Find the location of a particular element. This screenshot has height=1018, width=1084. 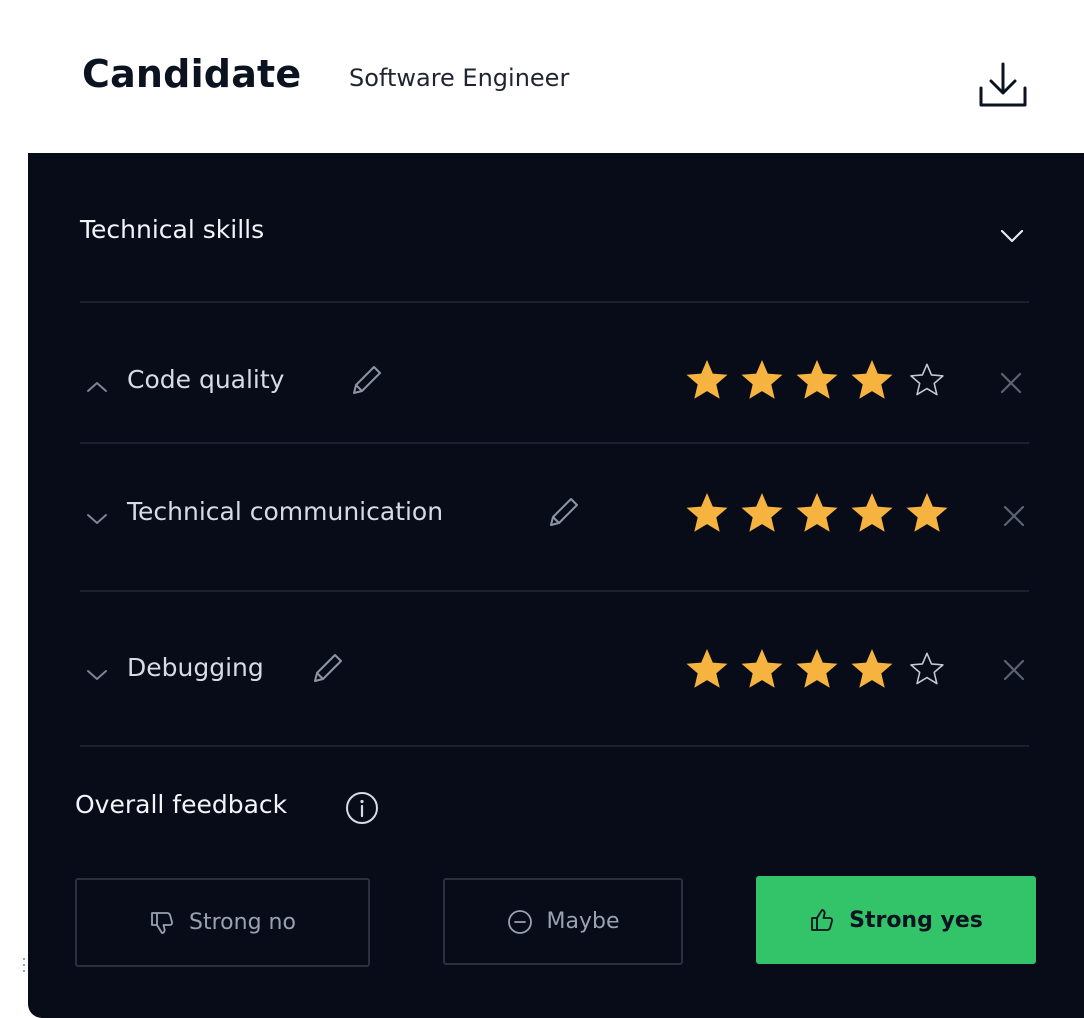

maybe-label: Maybe is located at coordinates (583, 921).